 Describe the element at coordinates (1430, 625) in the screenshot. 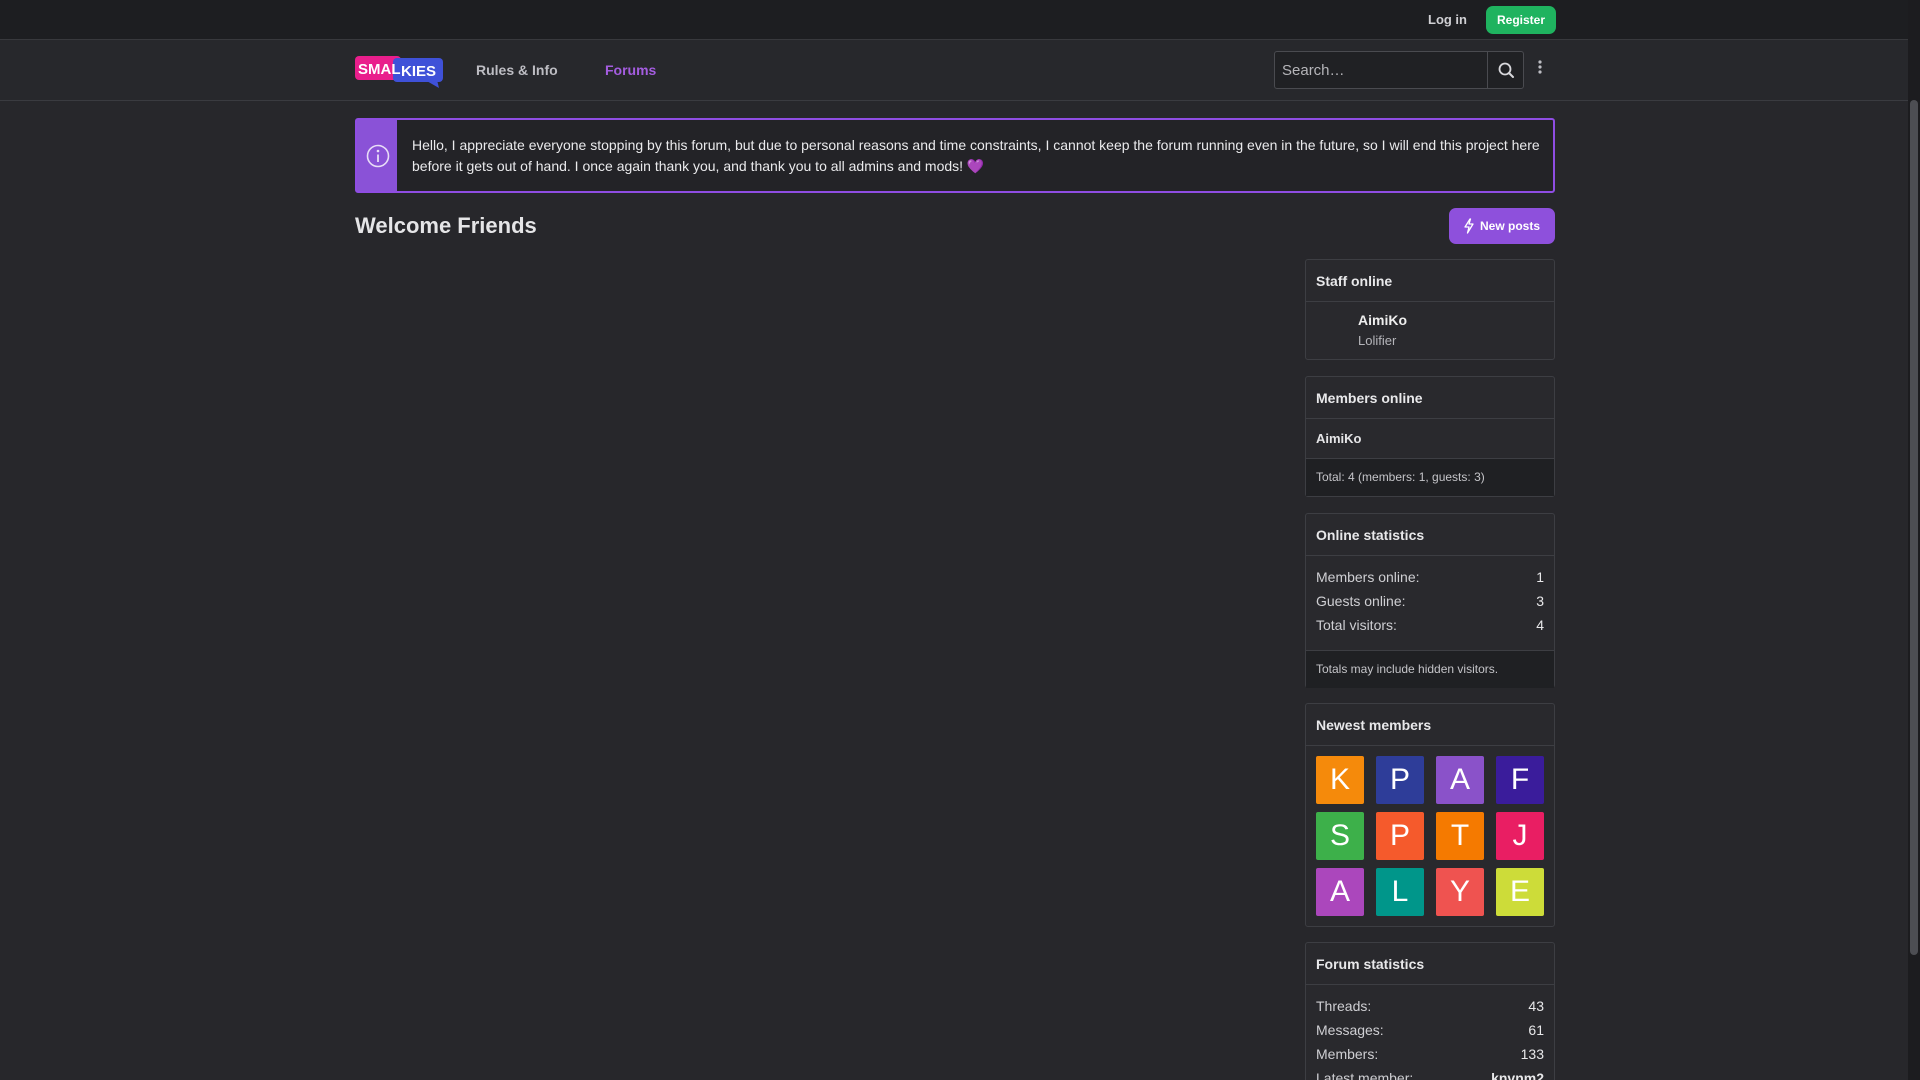

I see `stat-row: Total visitors: 4` at that location.